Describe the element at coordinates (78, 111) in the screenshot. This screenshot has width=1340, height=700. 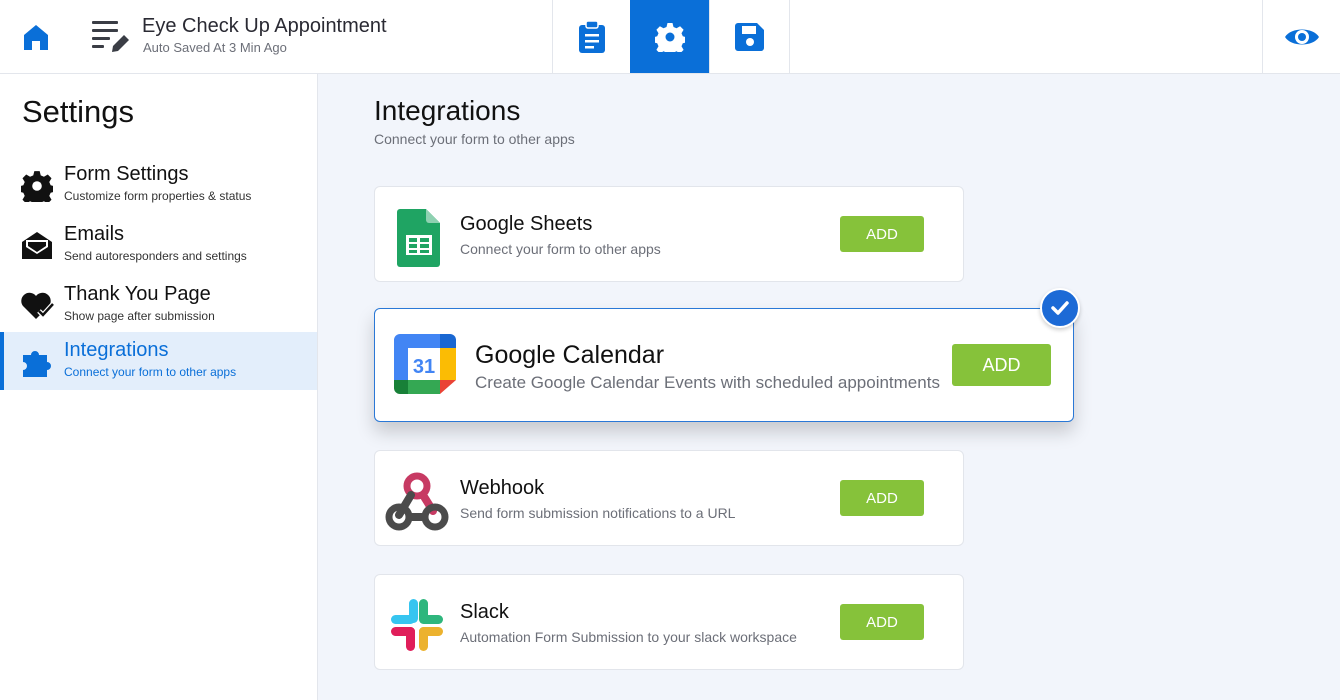
I see `sidebar-heading: Settings` at that location.